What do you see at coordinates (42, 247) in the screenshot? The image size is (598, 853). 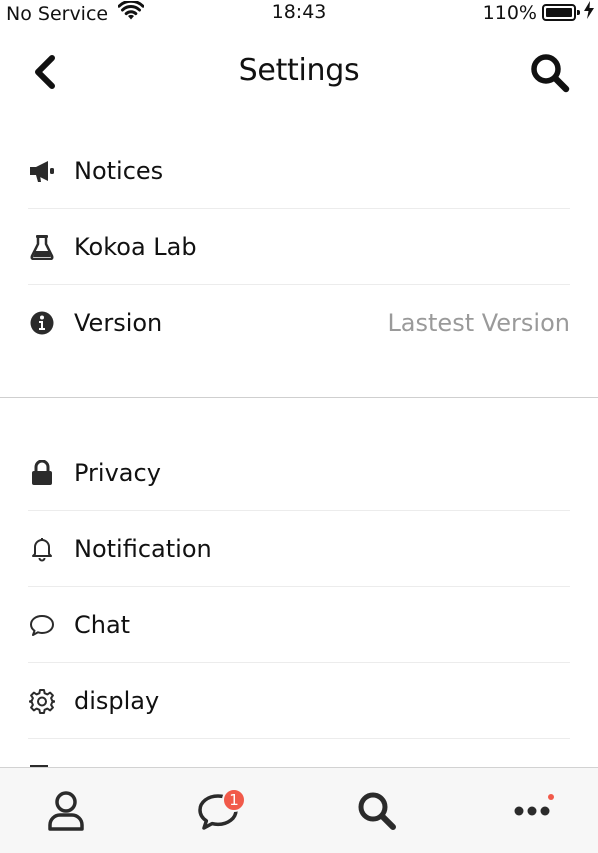 I see `flask-icon` at bounding box center [42, 247].